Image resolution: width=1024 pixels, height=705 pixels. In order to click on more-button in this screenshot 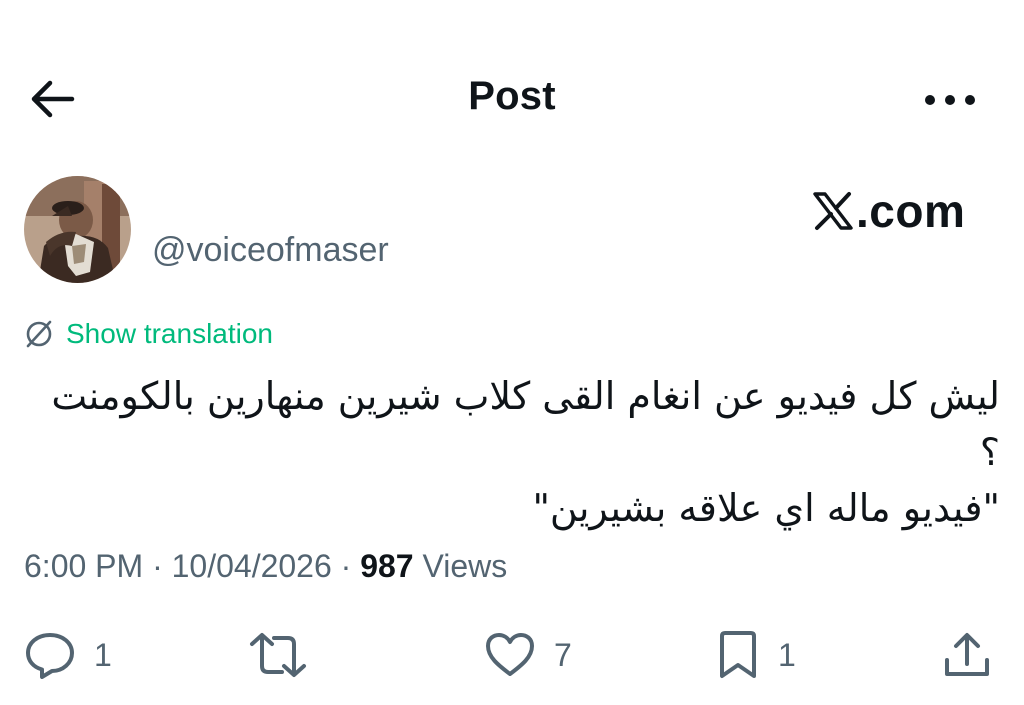, I will do `click(950, 100)`.